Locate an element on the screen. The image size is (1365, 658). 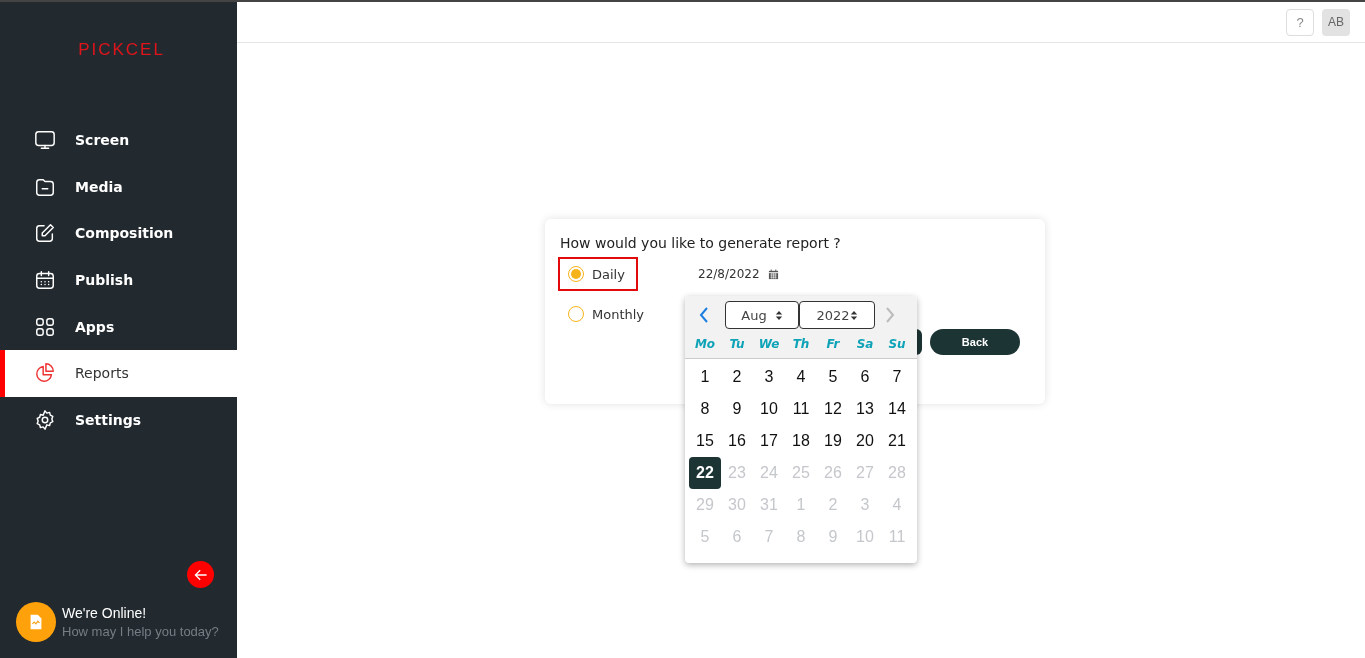
weekday-label: Fr is located at coordinates (833, 344).